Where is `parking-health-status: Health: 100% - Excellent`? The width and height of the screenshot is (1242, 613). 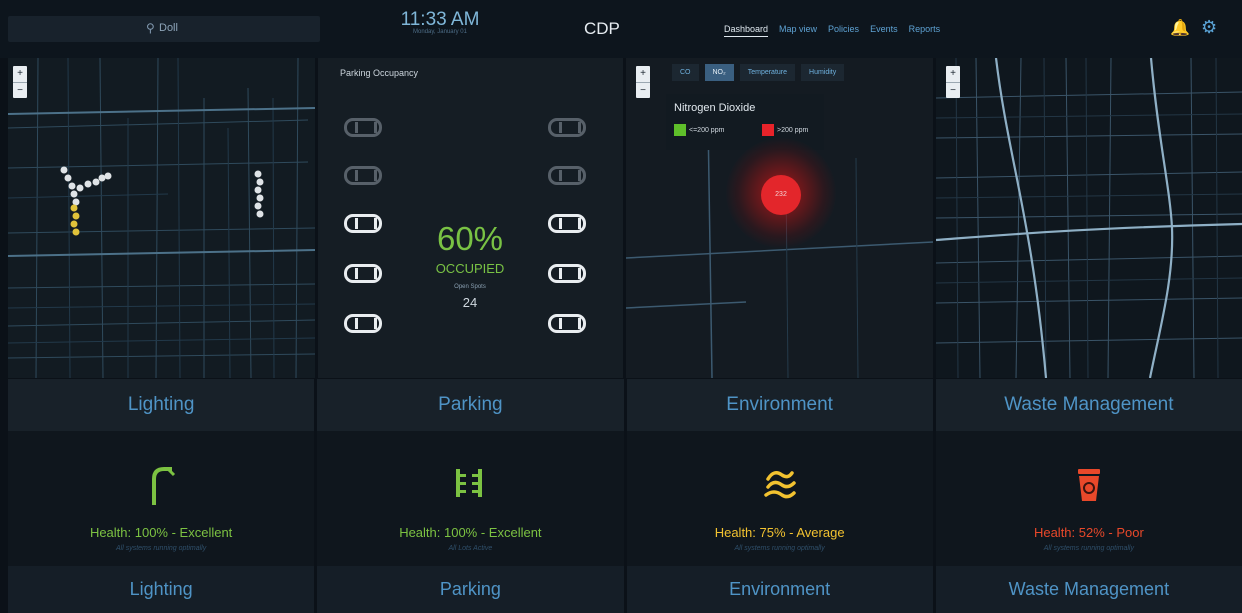
parking-health-status: Health: 100% - Excellent is located at coordinates (470, 532).